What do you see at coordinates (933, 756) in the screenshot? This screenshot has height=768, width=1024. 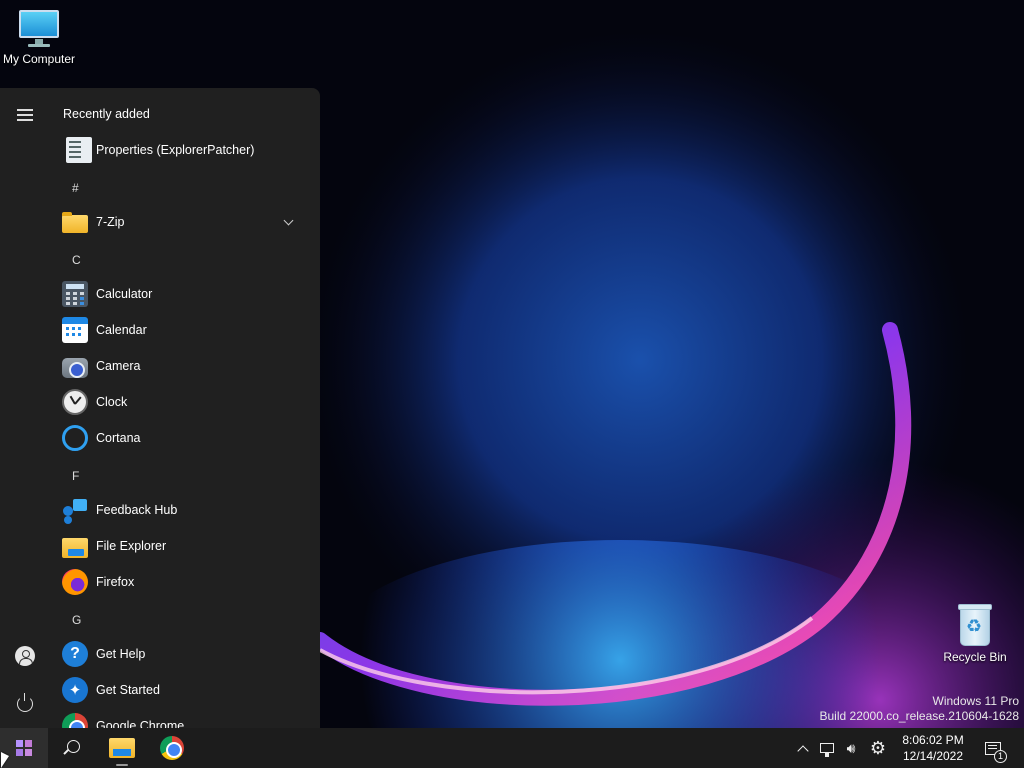 I see `clock-date: 12/14/2022` at bounding box center [933, 756].